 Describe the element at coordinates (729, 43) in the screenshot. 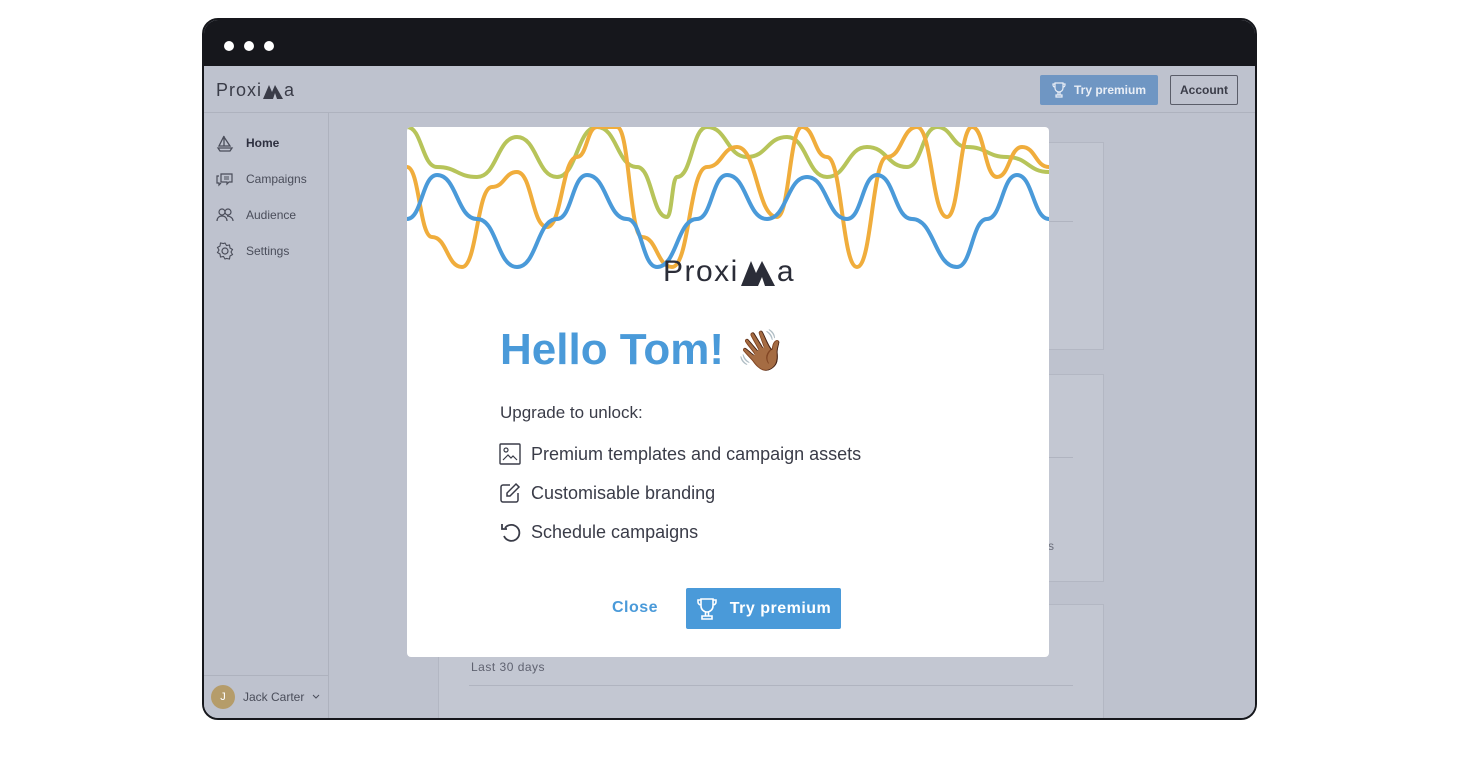

I see `window-titlebar` at that location.